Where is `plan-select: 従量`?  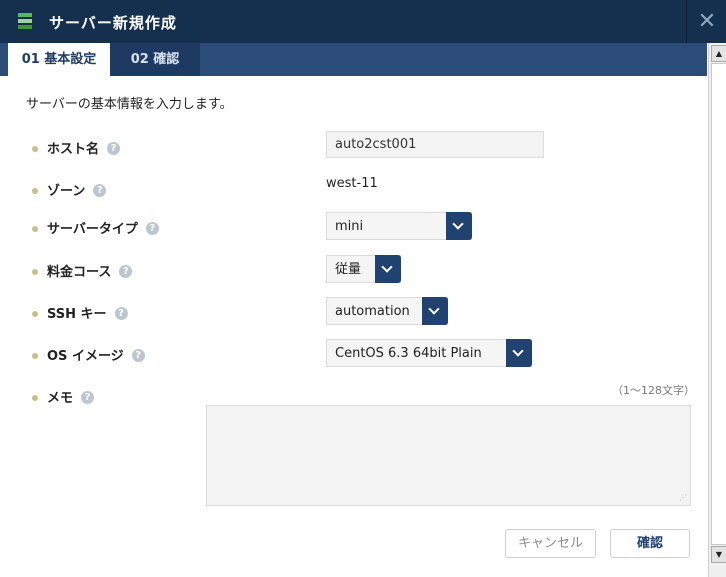
plan-select: 従量 is located at coordinates (363, 269).